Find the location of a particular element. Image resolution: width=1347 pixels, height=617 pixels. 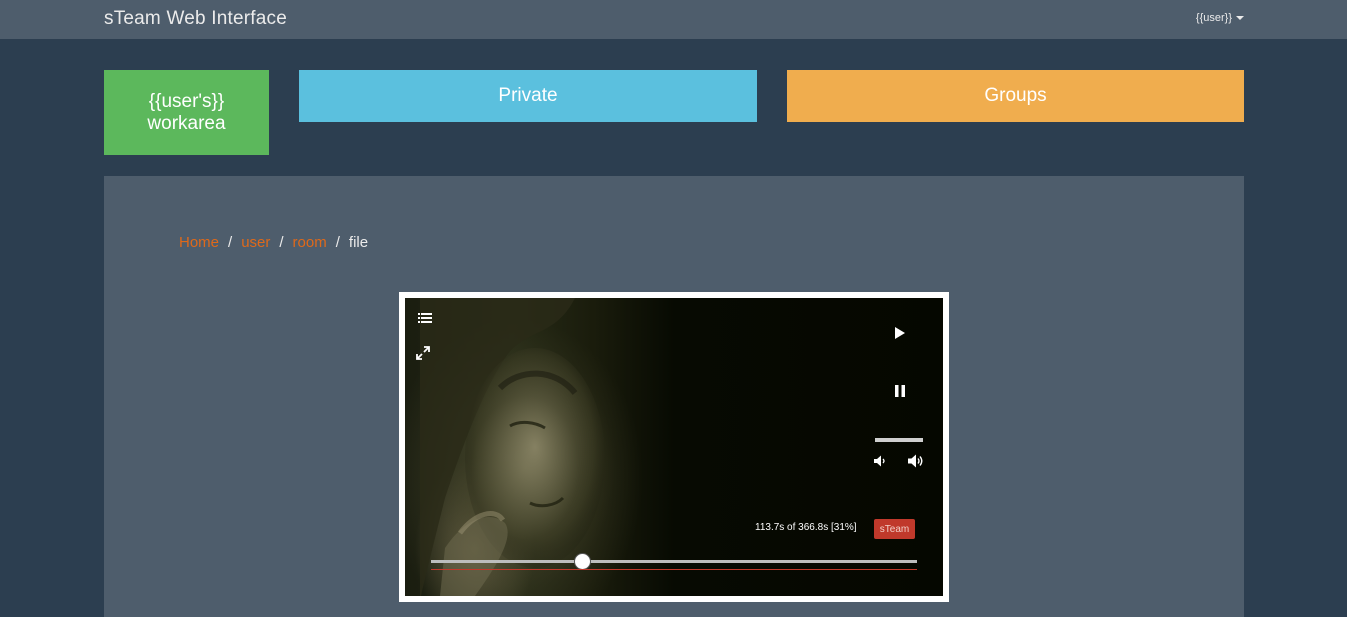

volume-down-icon is located at coordinates (880, 461).